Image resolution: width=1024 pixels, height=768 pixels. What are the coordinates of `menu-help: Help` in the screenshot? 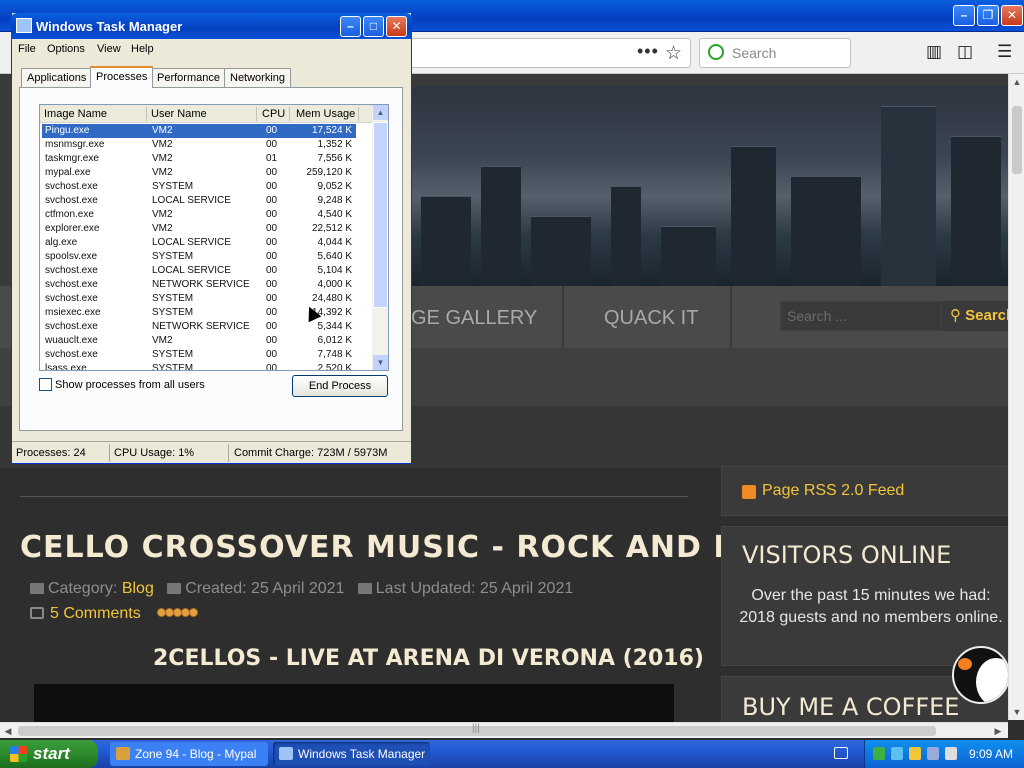 It's located at (142, 49).